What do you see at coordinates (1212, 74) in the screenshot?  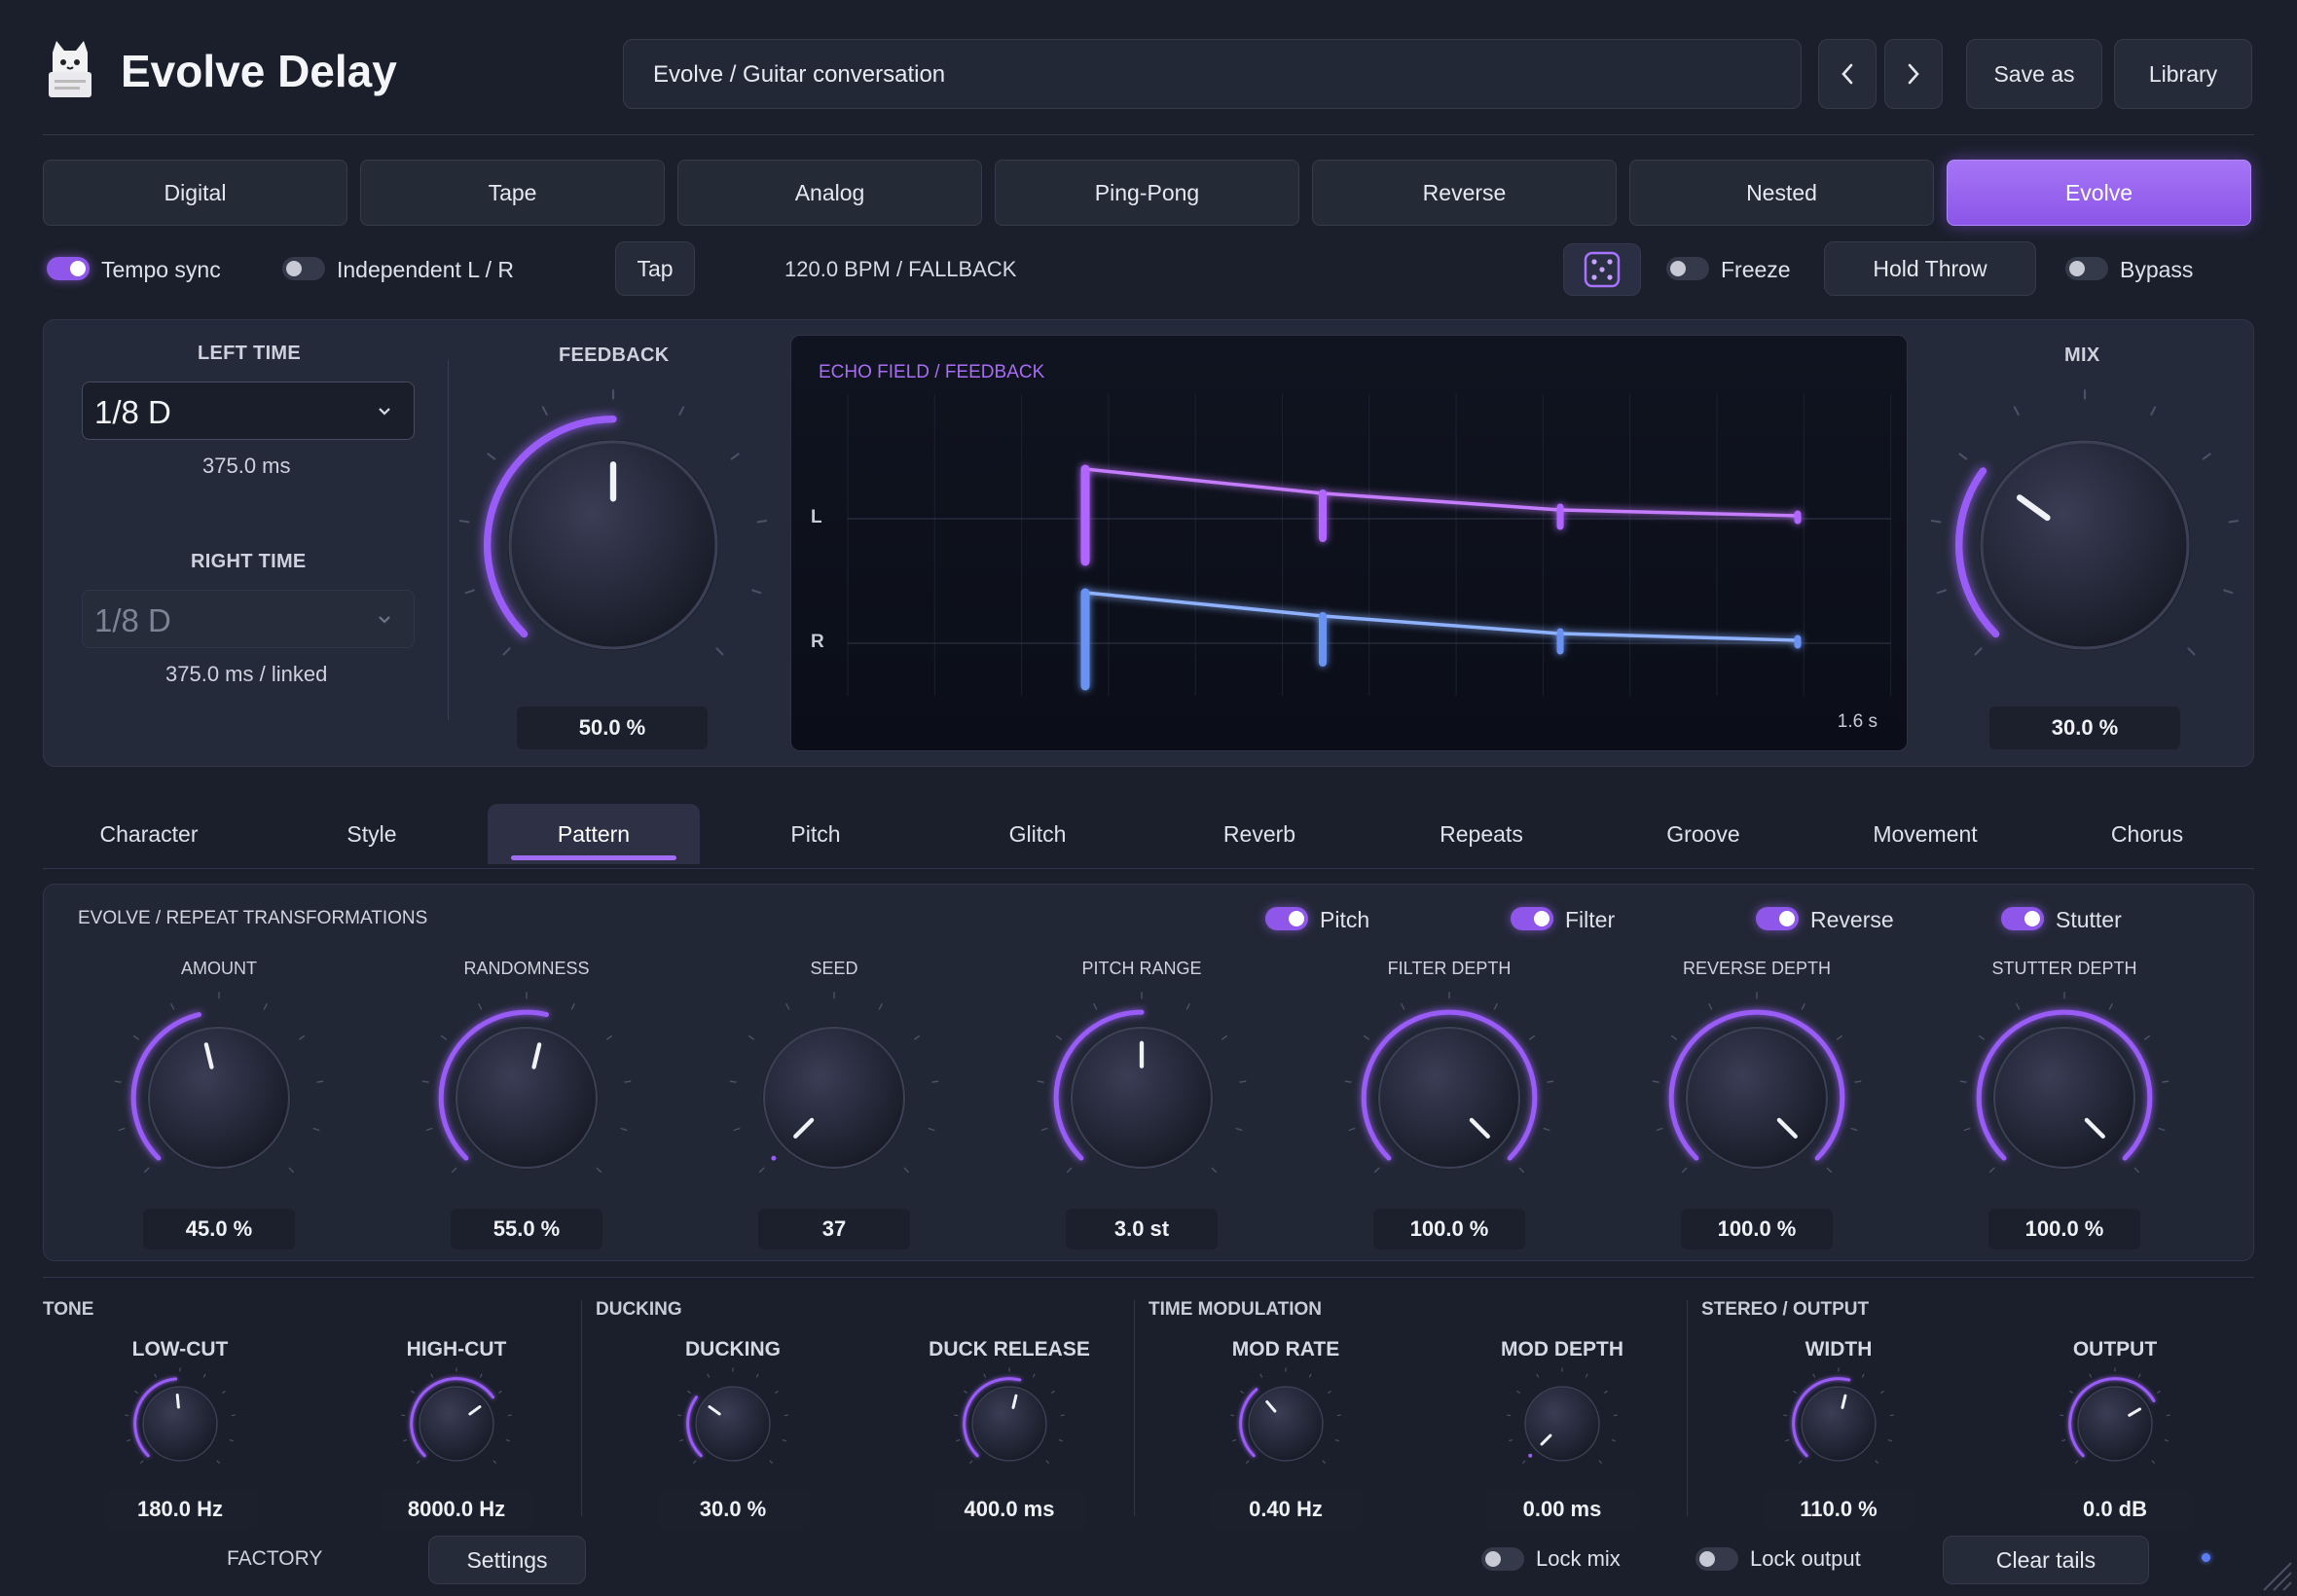 I see `preset-name-field: Evolve / Guitar conversation` at bounding box center [1212, 74].